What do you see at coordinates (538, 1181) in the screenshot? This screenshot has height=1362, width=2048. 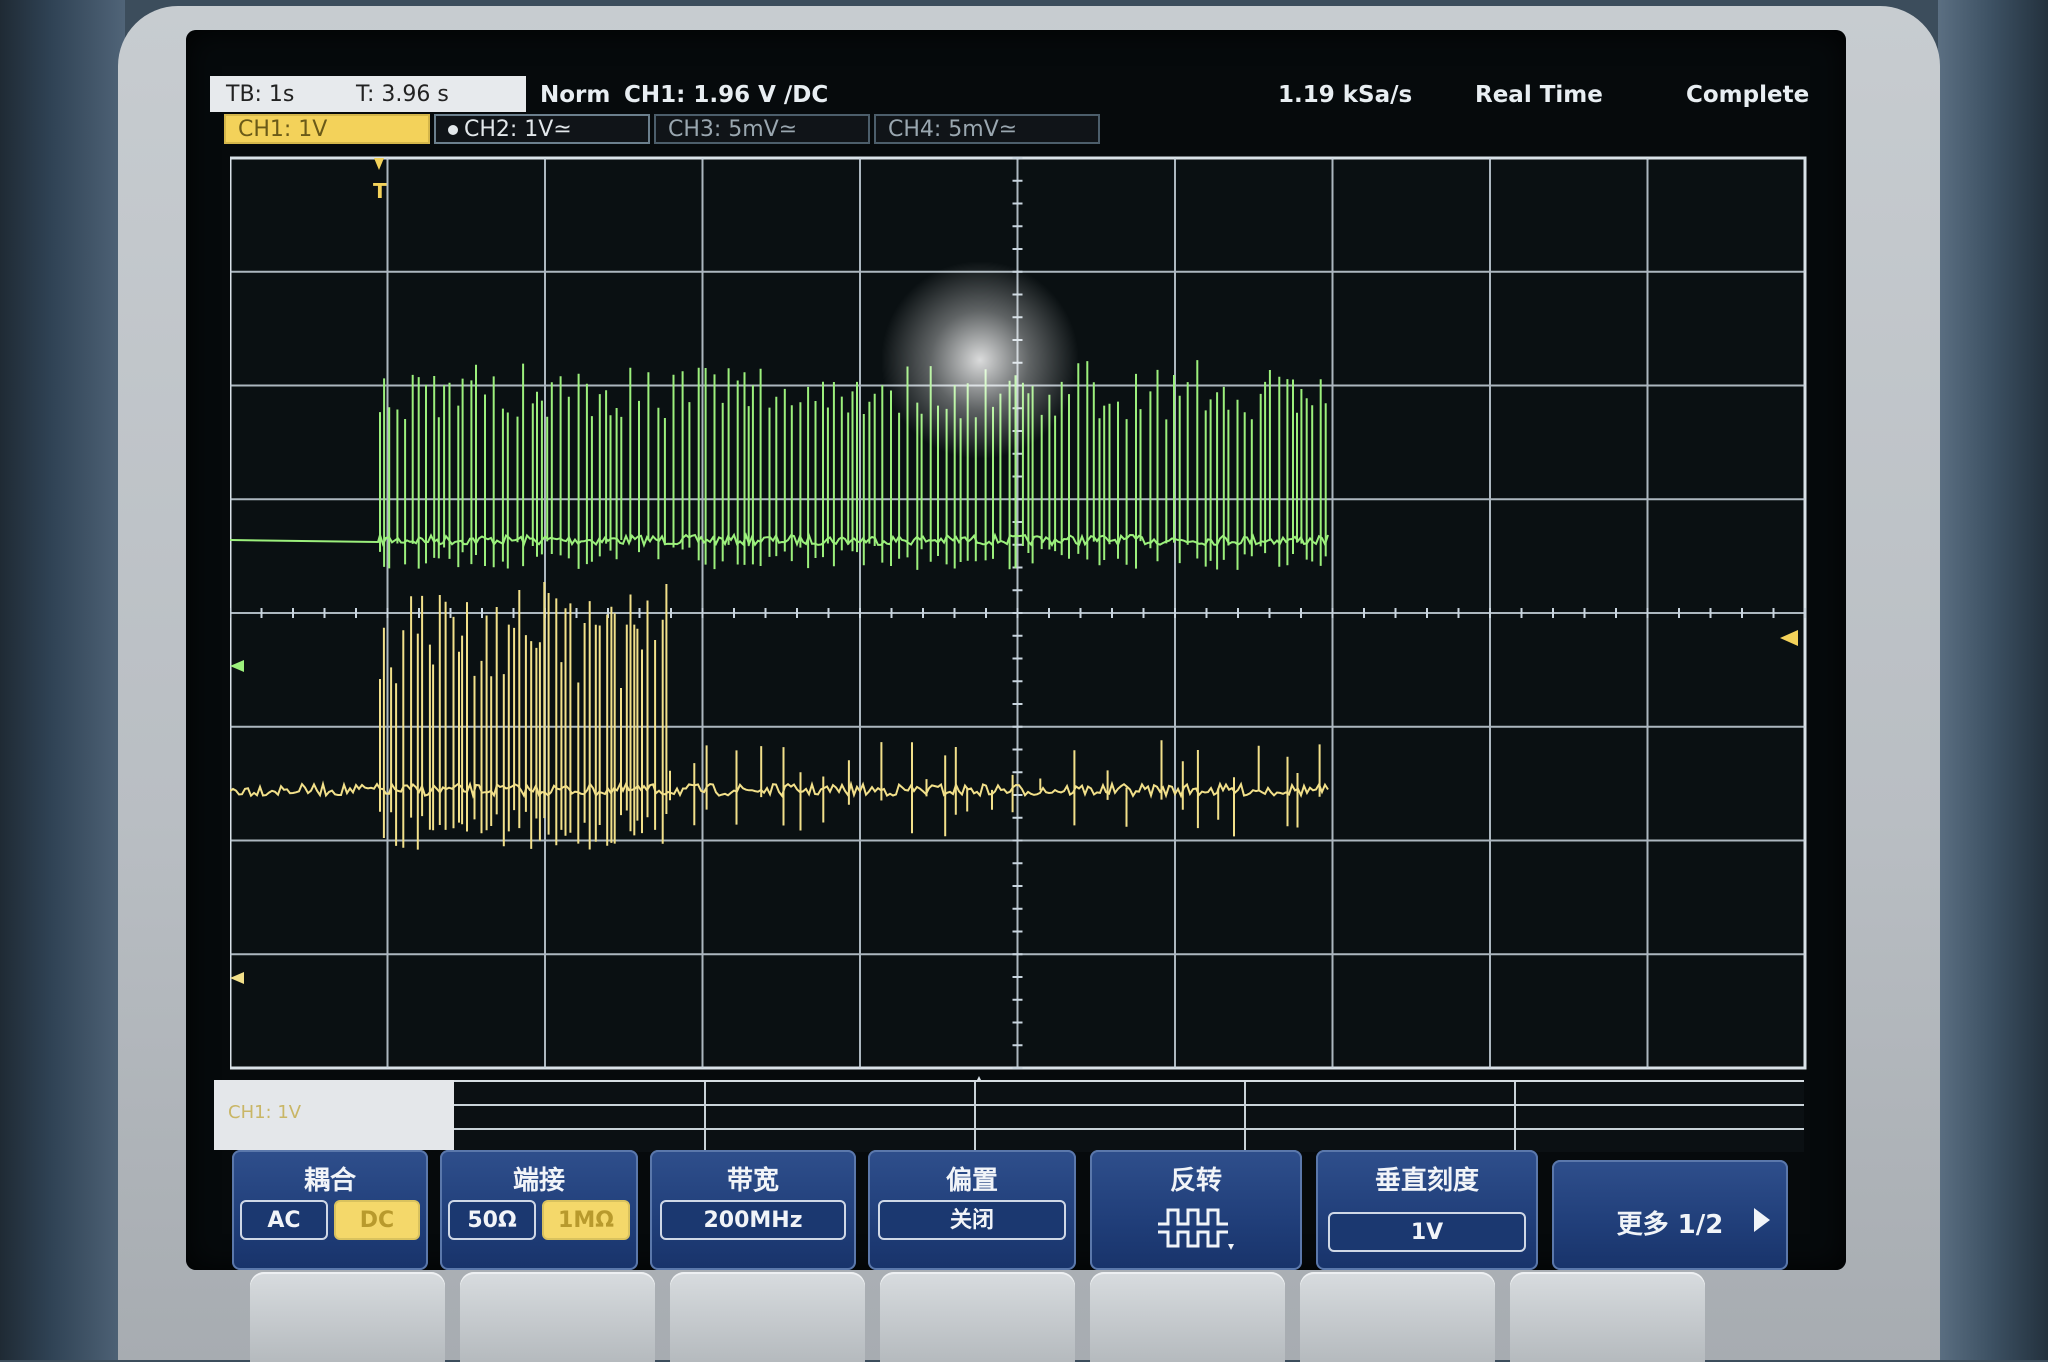 I see `menu-termination-title: 端接` at bounding box center [538, 1181].